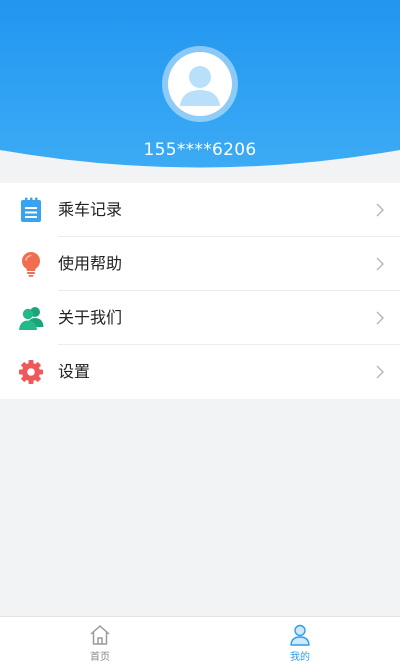  I want to click on user-avatar-icon, so click(200, 84).